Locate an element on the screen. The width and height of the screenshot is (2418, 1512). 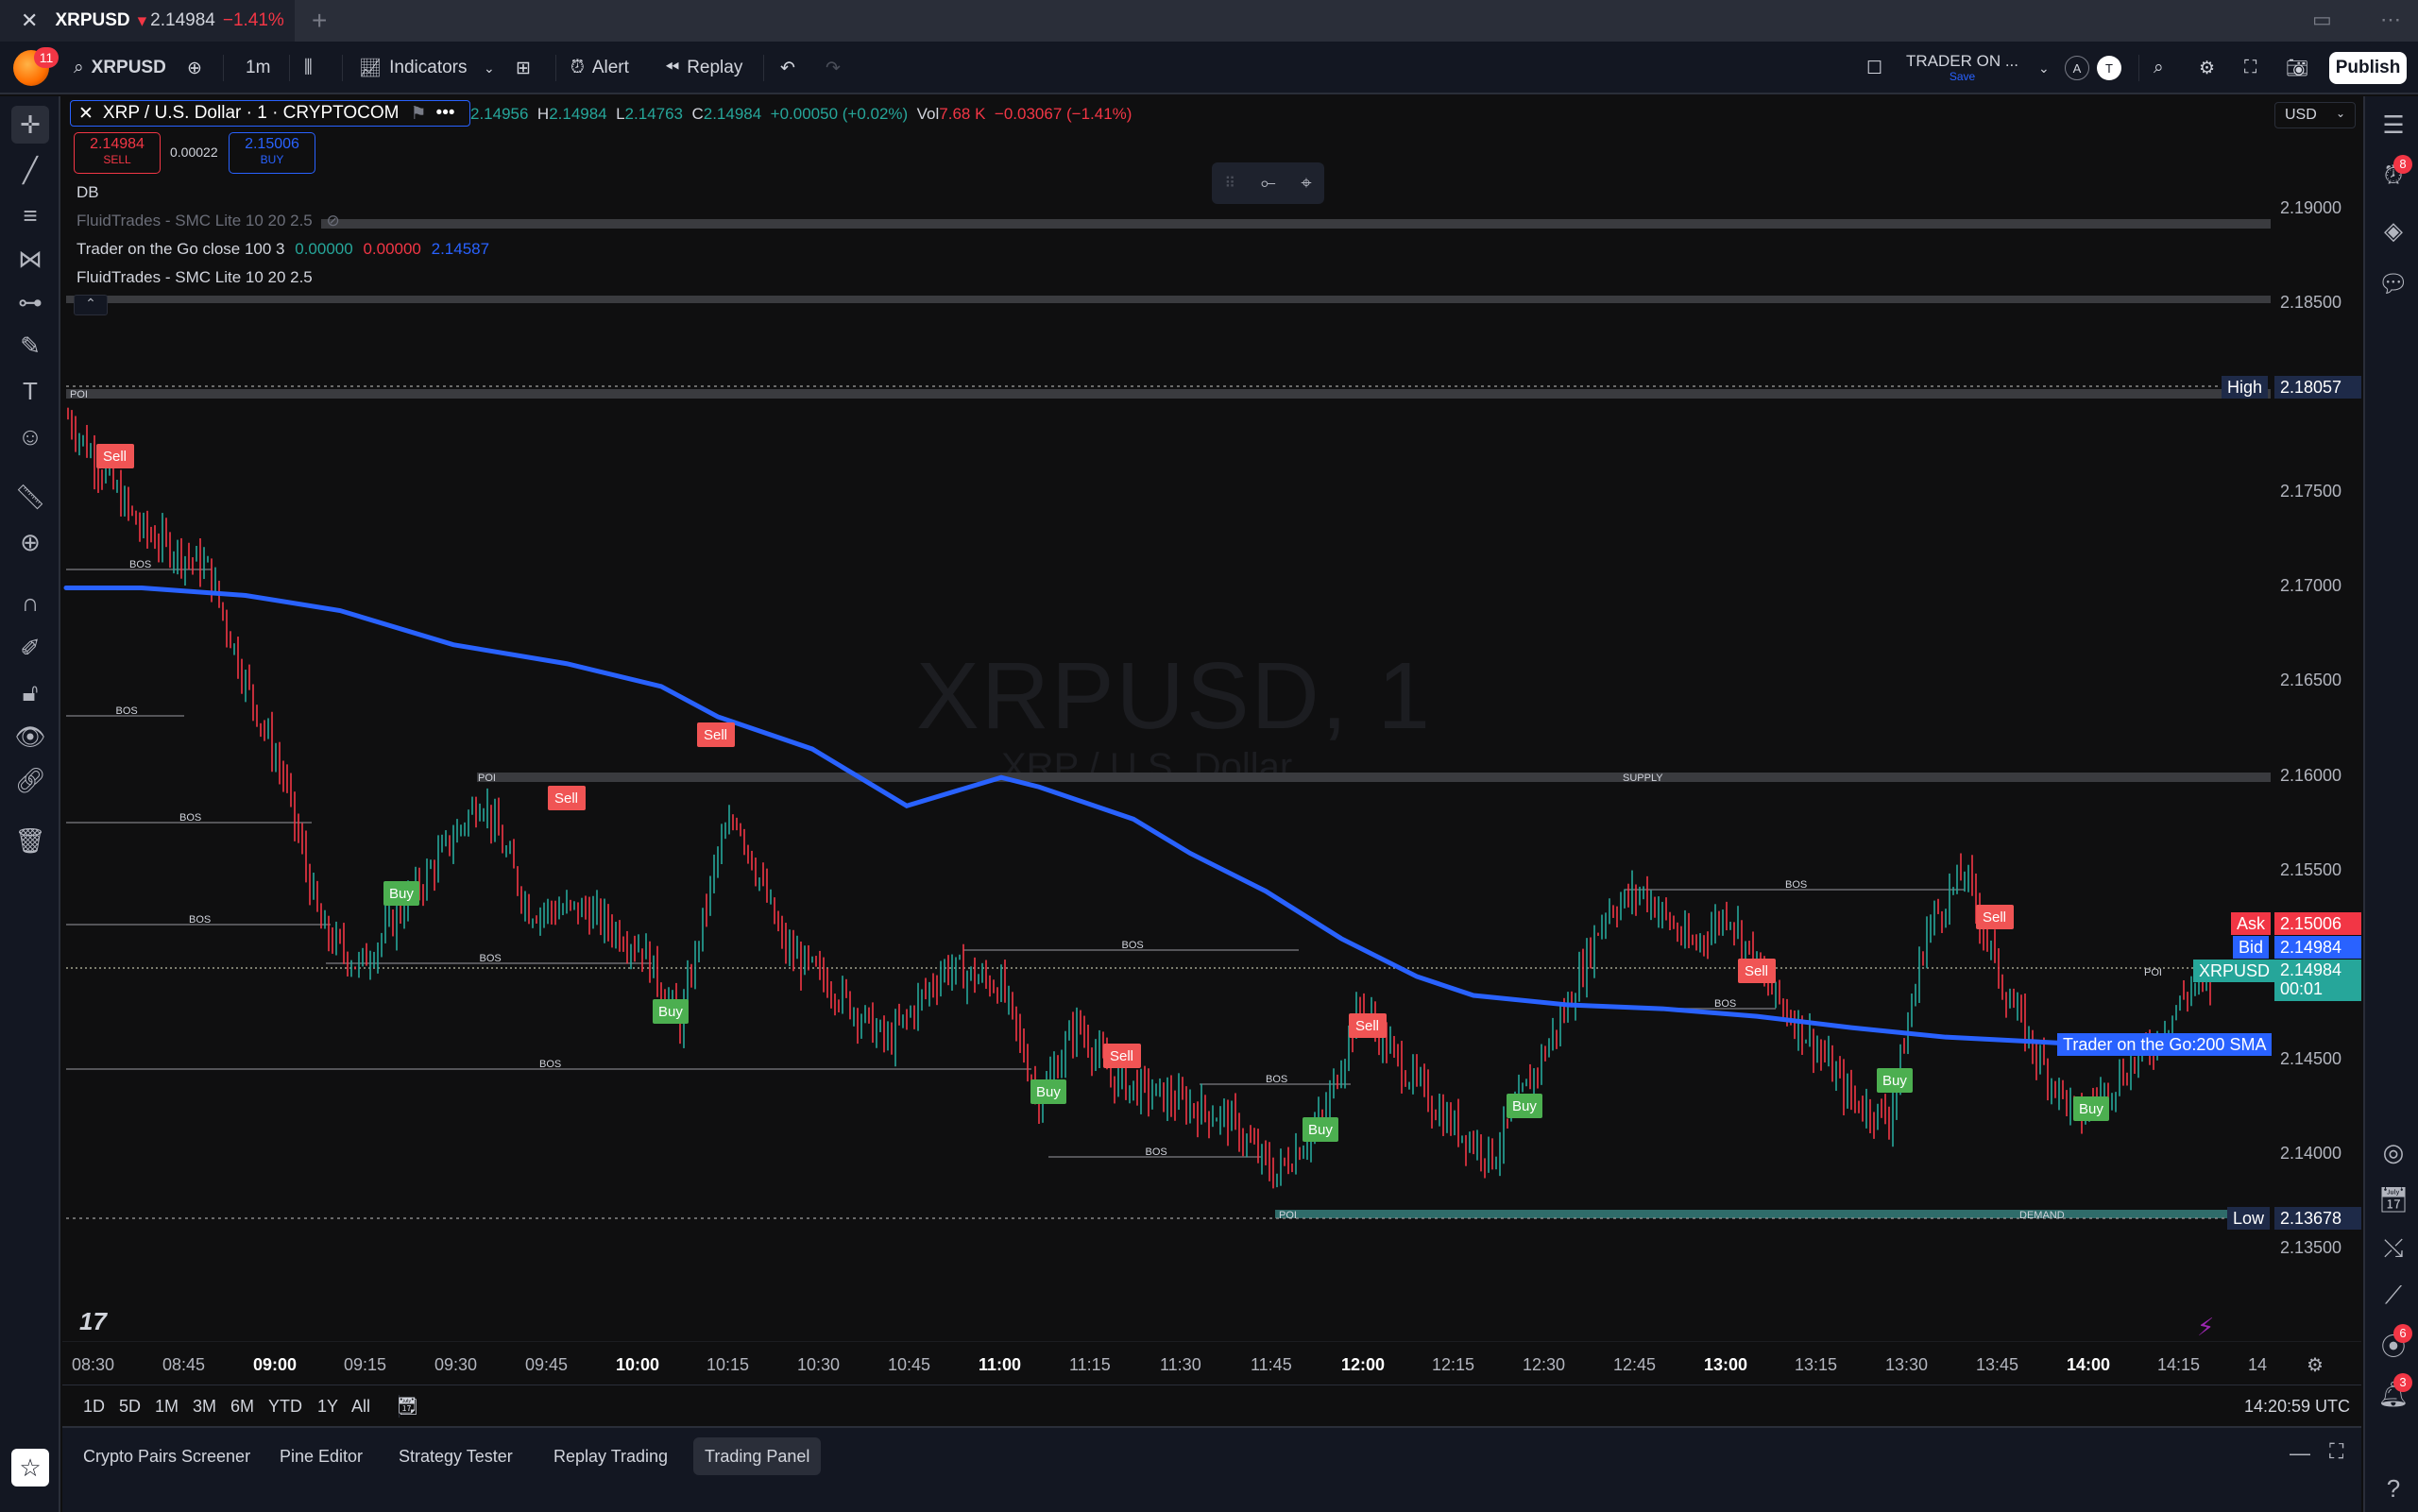
high-tag: High is located at coordinates (2246, 387).